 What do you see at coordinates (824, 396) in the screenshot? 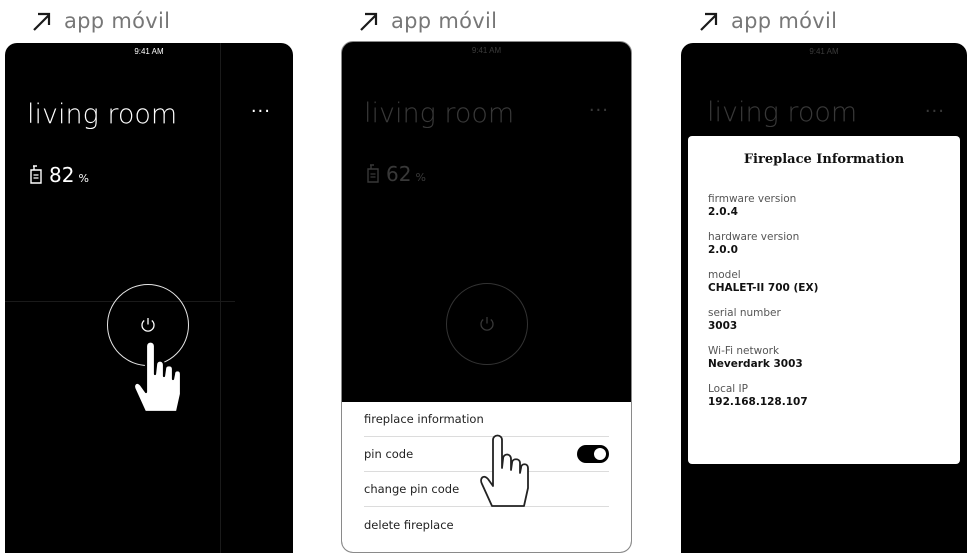
I see `info-field-local-ip: Local IP 192.168.128.107` at bounding box center [824, 396].